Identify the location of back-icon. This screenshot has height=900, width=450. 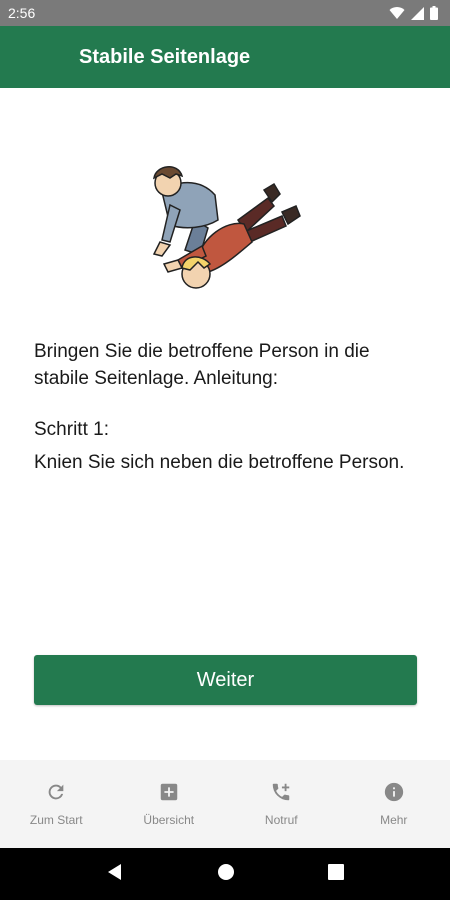
(115, 874).